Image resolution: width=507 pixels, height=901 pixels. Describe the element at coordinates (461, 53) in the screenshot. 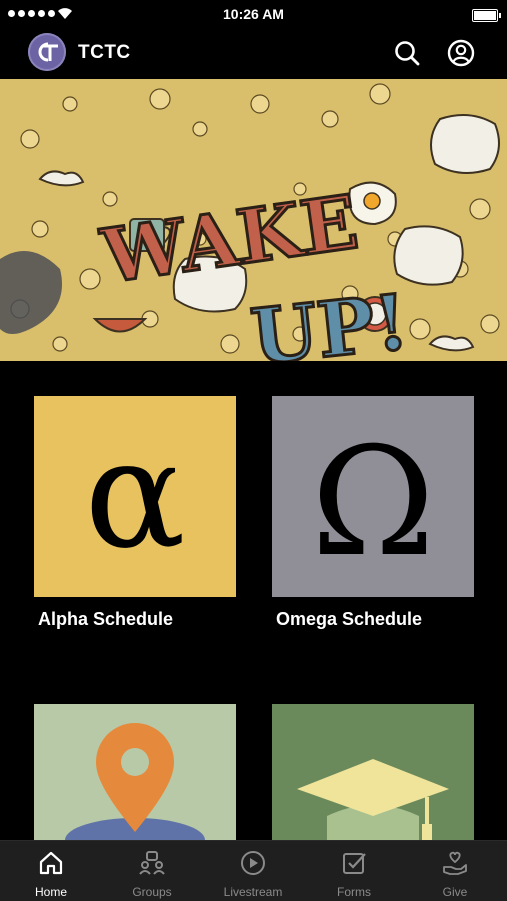

I see `account-icon` at that location.